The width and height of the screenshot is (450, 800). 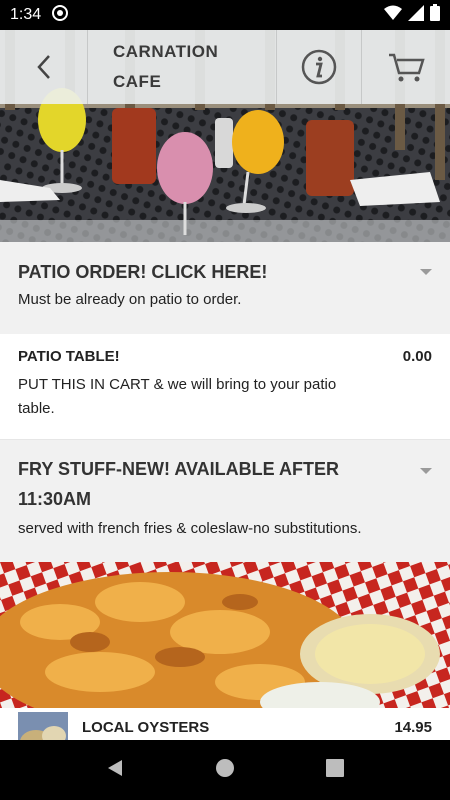 What do you see at coordinates (69, 356) in the screenshot?
I see `item-name: PATIO TABLE!` at bounding box center [69, 356].